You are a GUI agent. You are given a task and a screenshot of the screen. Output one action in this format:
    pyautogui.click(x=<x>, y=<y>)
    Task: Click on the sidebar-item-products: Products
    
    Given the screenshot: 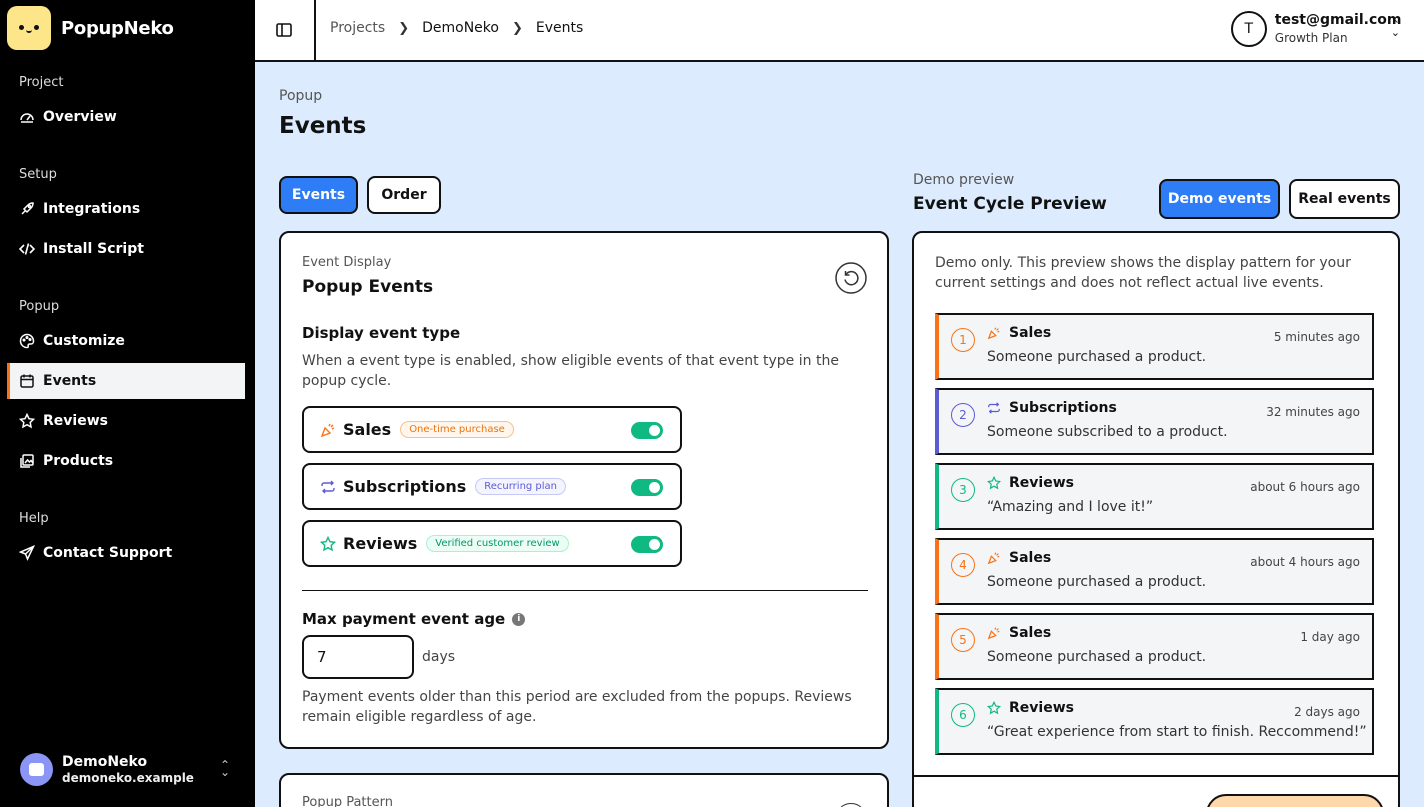 What is the action you would take?
    pyautogui.click(x=126, y=461)
    